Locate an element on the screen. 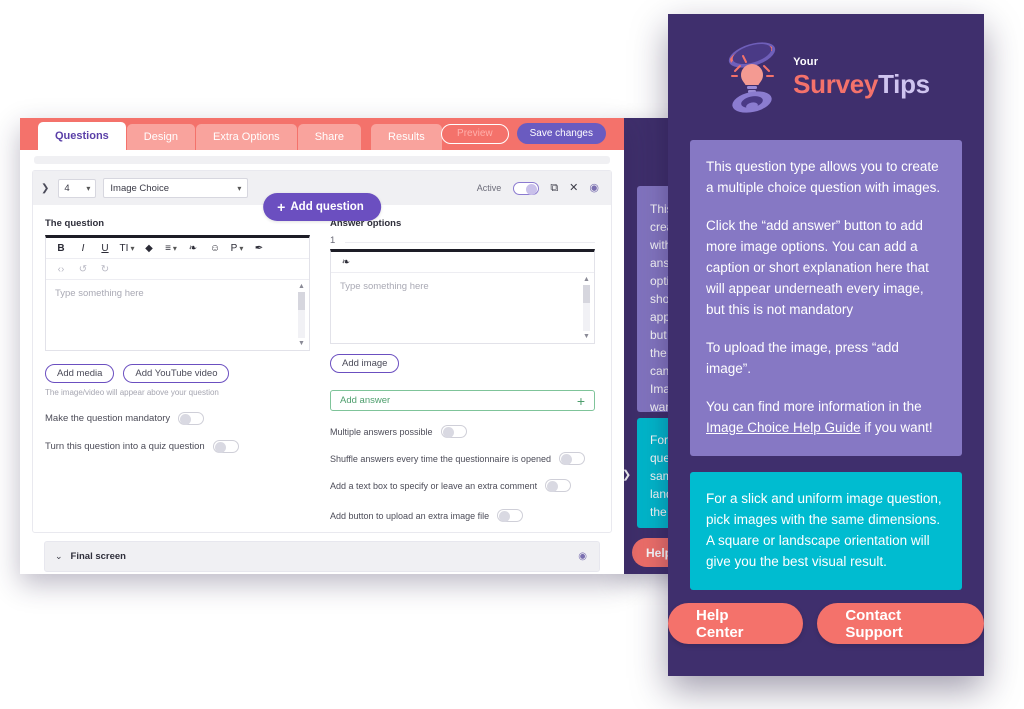  multiple-answers-row: Multiple answers possible is located at coordinates (462, 431).